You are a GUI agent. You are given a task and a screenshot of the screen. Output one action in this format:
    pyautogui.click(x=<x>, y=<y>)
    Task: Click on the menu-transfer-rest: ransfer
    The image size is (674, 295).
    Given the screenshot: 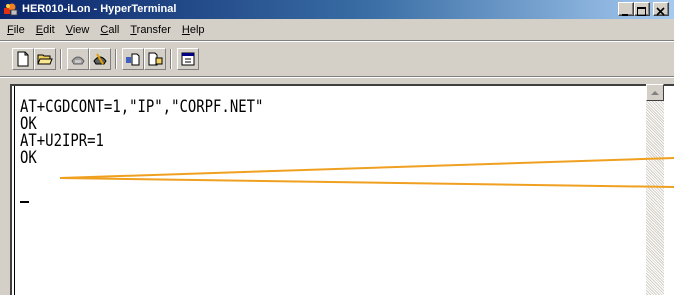 What is the action you would take?
    pyautogui.click(x=153, y=30)
    